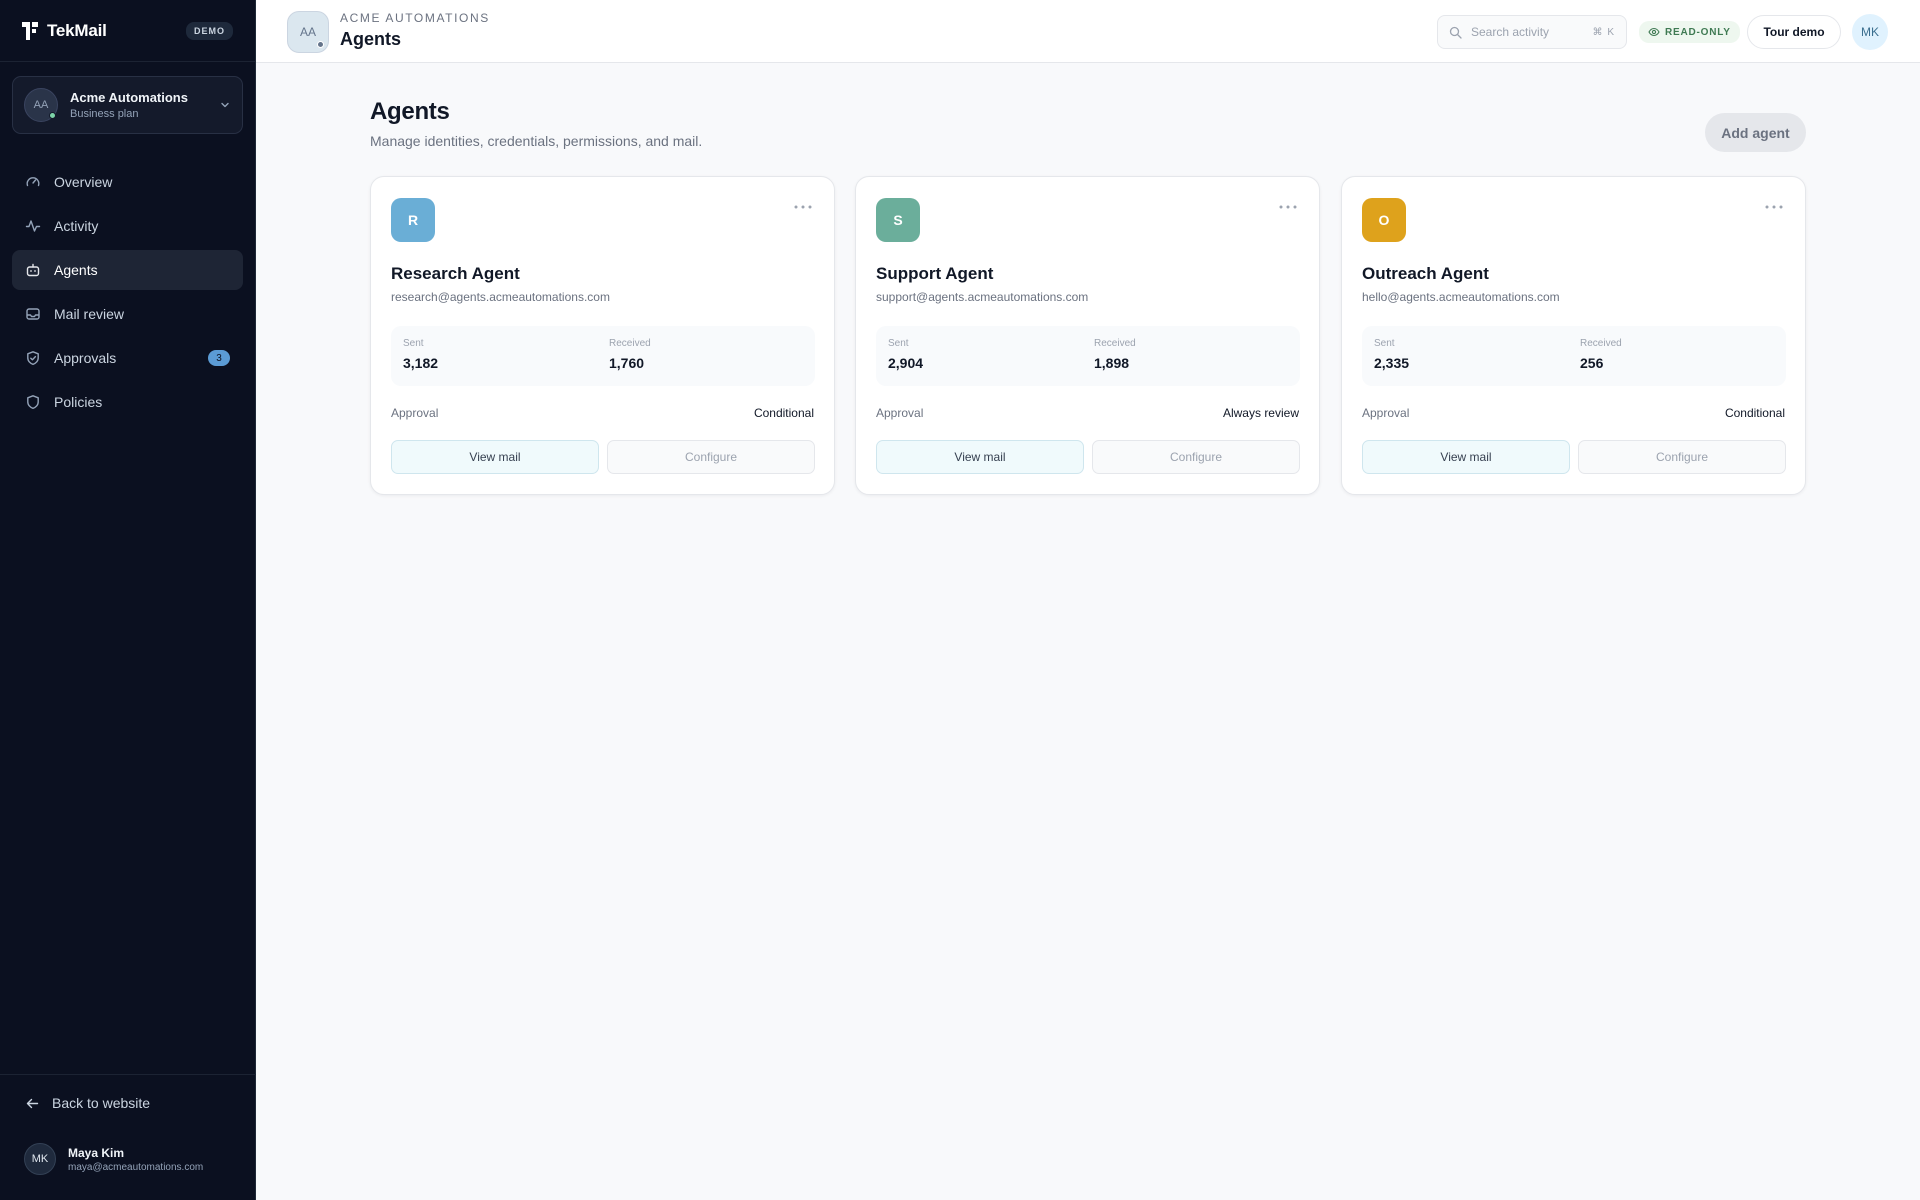  What do you see at coordinates (209, 30) in the screenshot?
I see `demo-badge: DEMO` at bounding box center [209, 30].